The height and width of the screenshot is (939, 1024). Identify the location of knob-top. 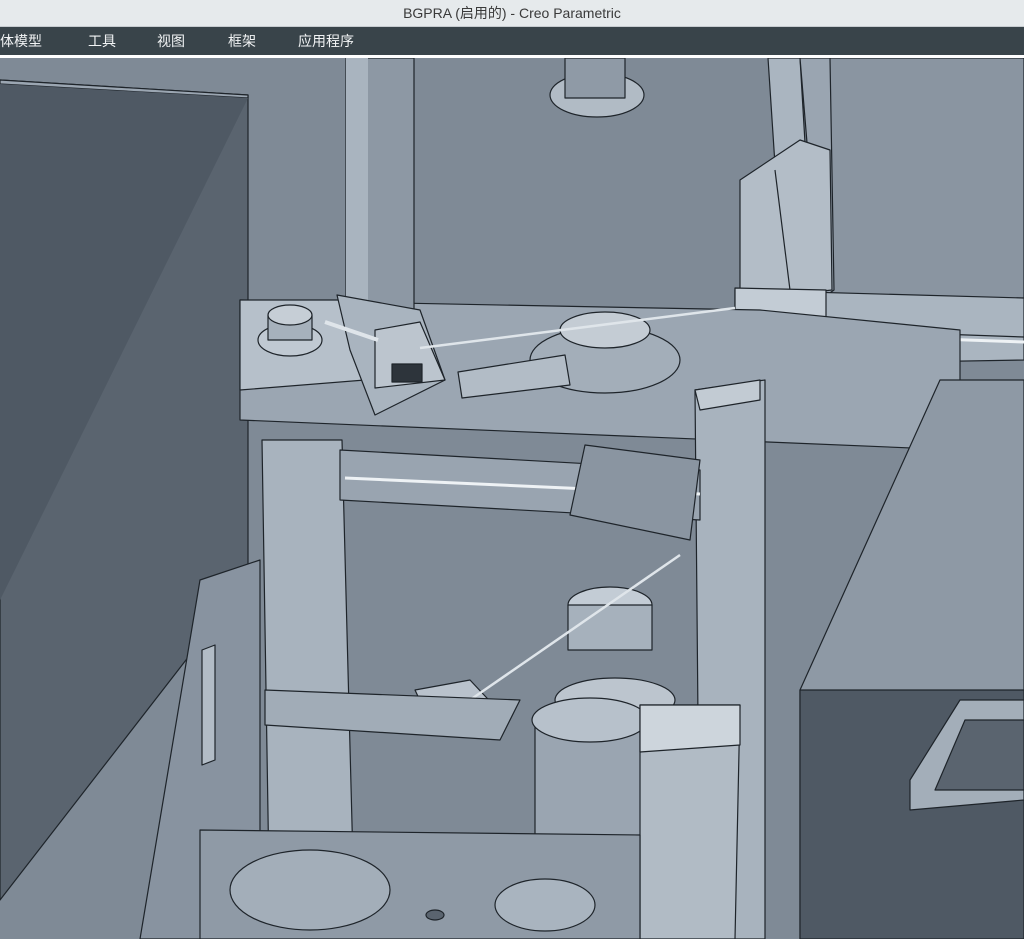
(290, 315).